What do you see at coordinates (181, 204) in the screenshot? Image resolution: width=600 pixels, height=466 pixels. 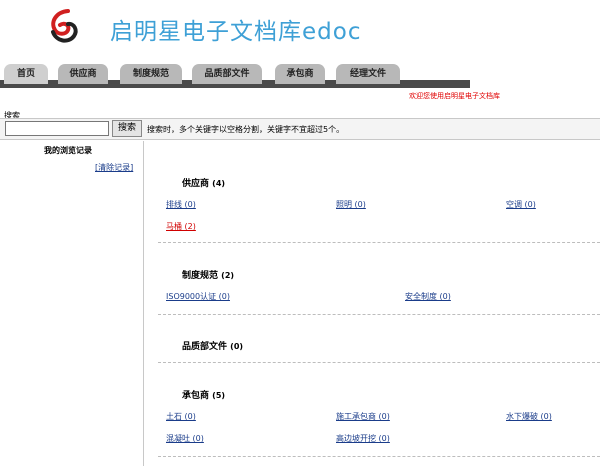 I see `category-link: 排线 (0)` at bounding box center [181, 204].